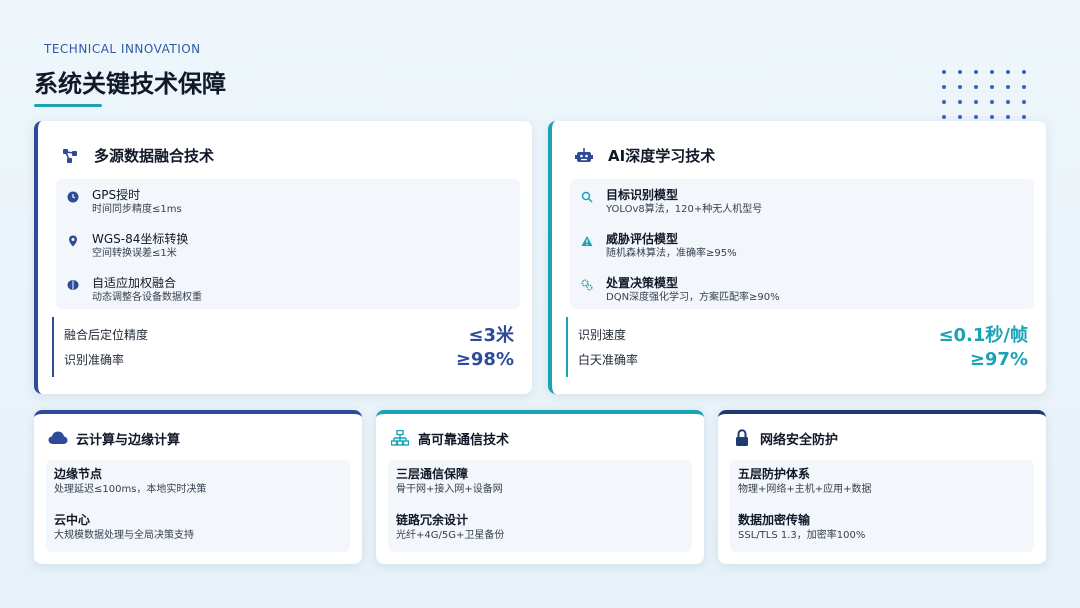  I want to click on feature-desc: YOLOv8算法，120+种无人机型号, so click(684, 209).